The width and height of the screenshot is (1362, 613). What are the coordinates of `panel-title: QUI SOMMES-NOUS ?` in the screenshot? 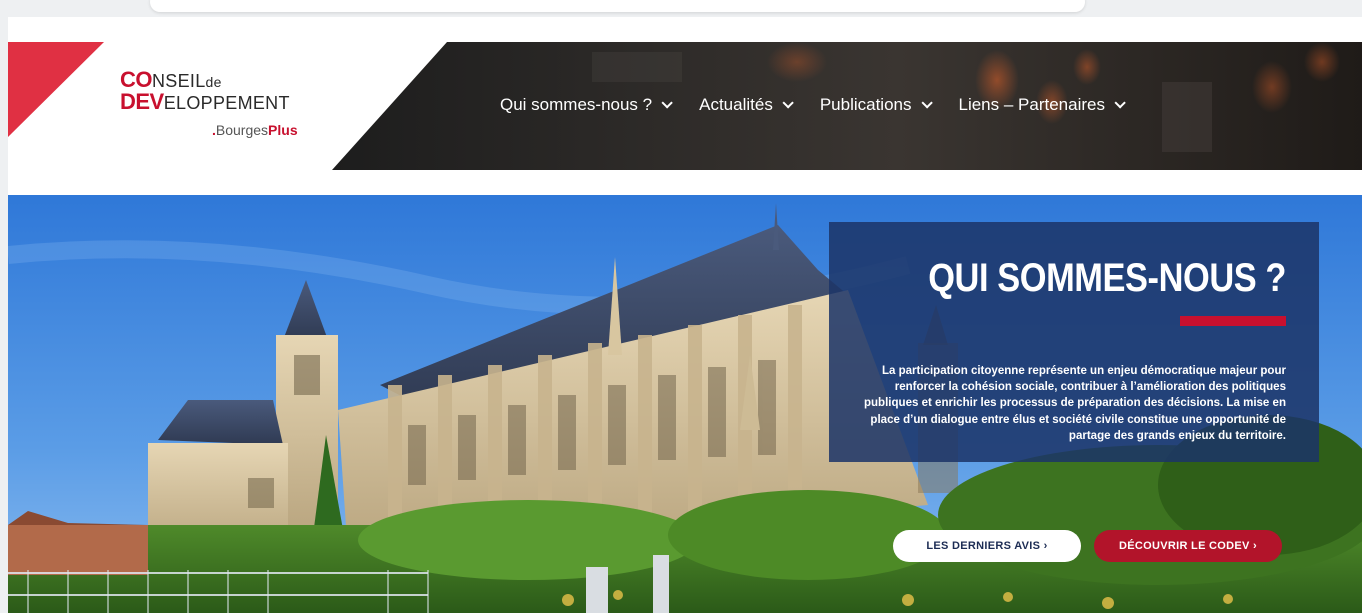 It's located at (1107, 278).